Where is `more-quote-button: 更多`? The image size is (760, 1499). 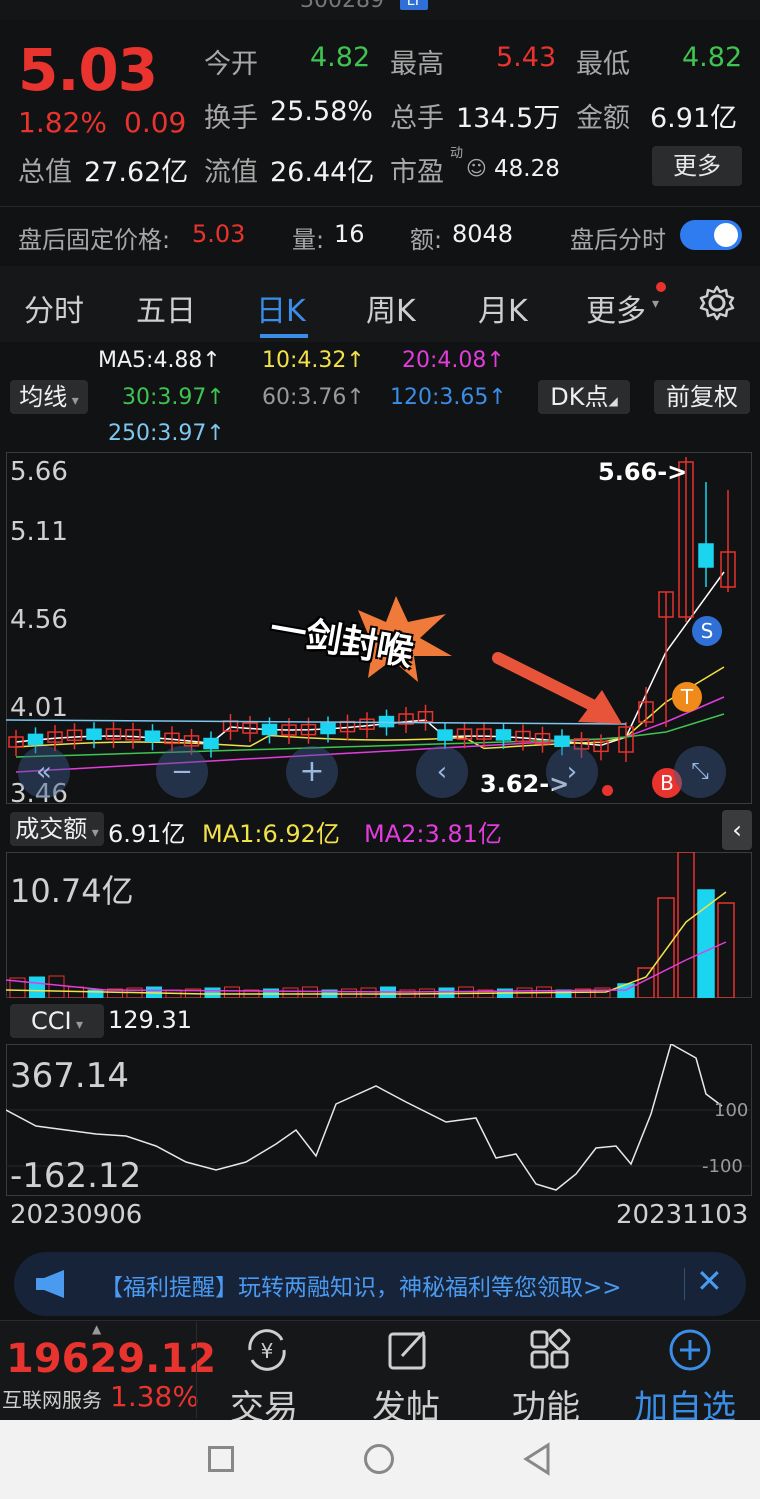
more-quote-button: 更多 is located at coordinates (697, 166).